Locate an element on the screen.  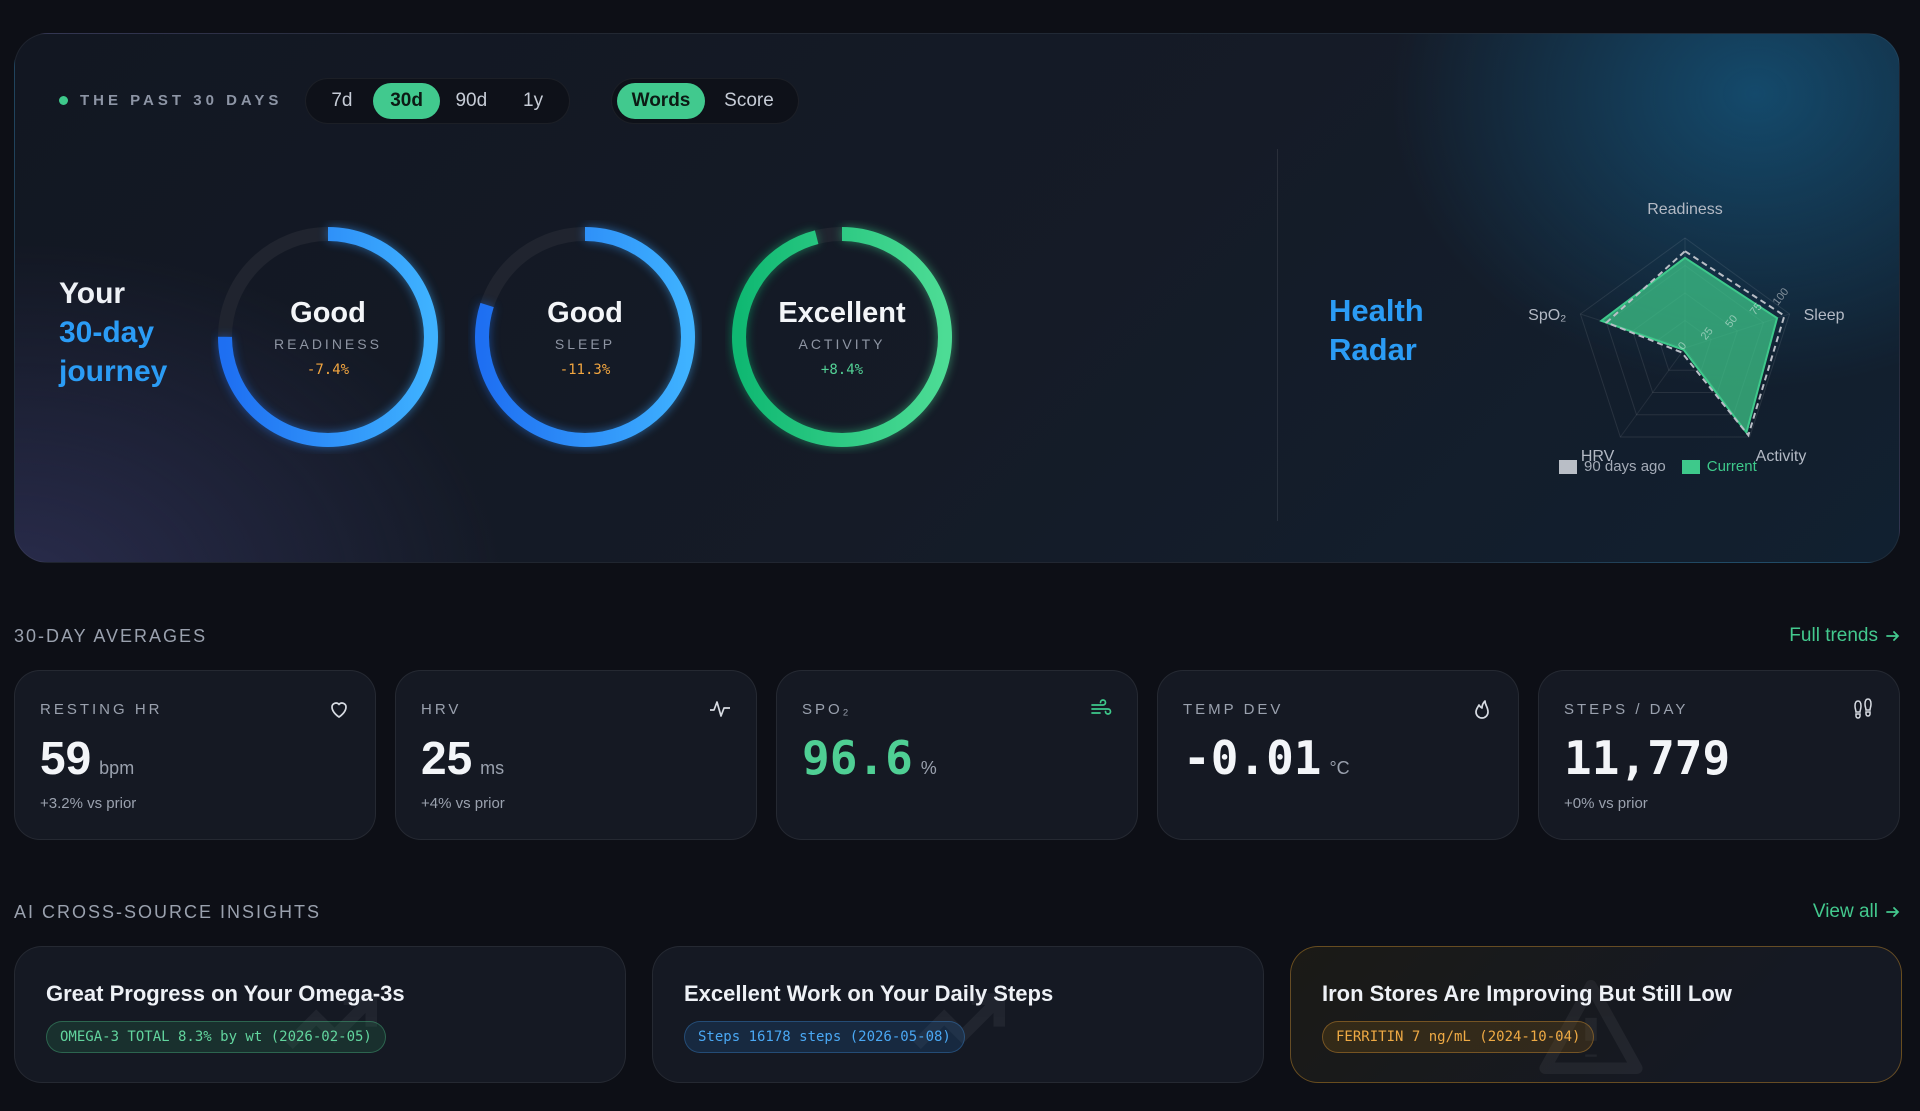
readiness-word: Good is located at coordinates (328, 312).